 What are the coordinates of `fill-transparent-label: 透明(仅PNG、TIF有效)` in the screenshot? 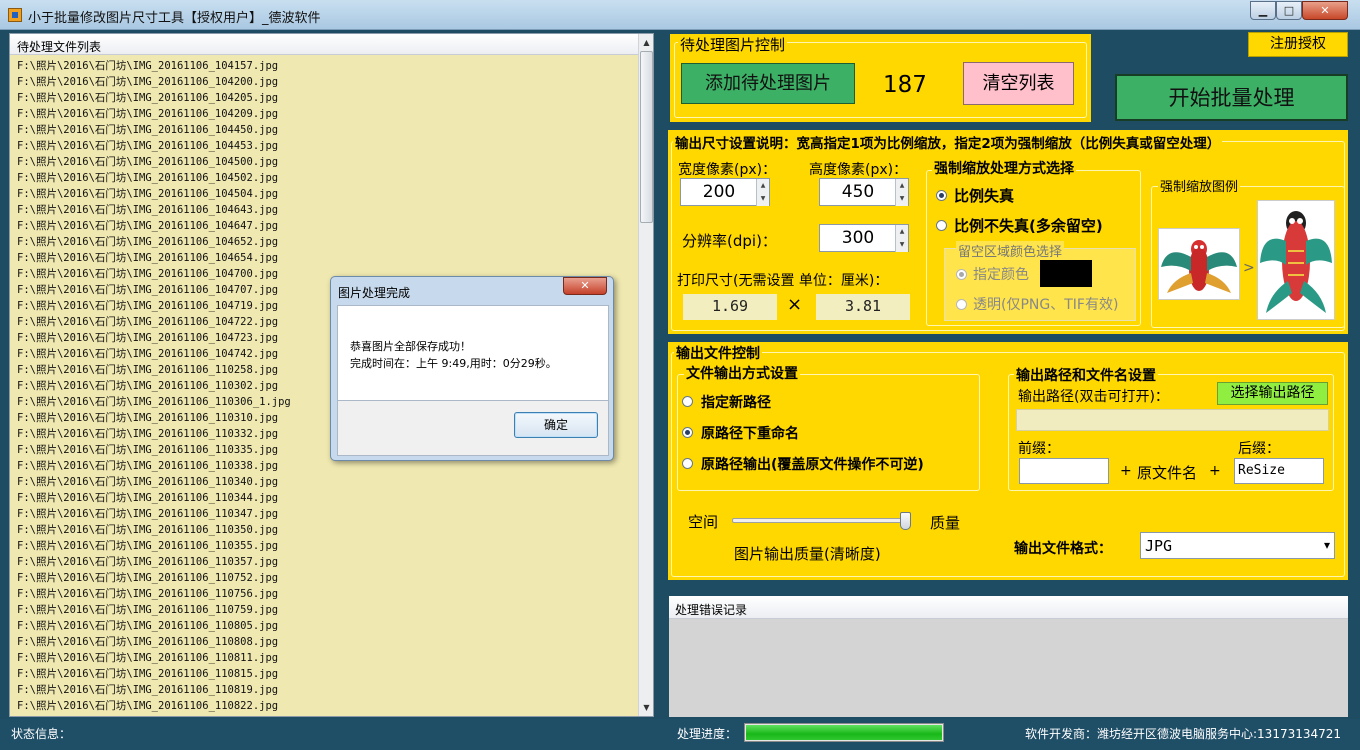 It's located at (1045, 304).